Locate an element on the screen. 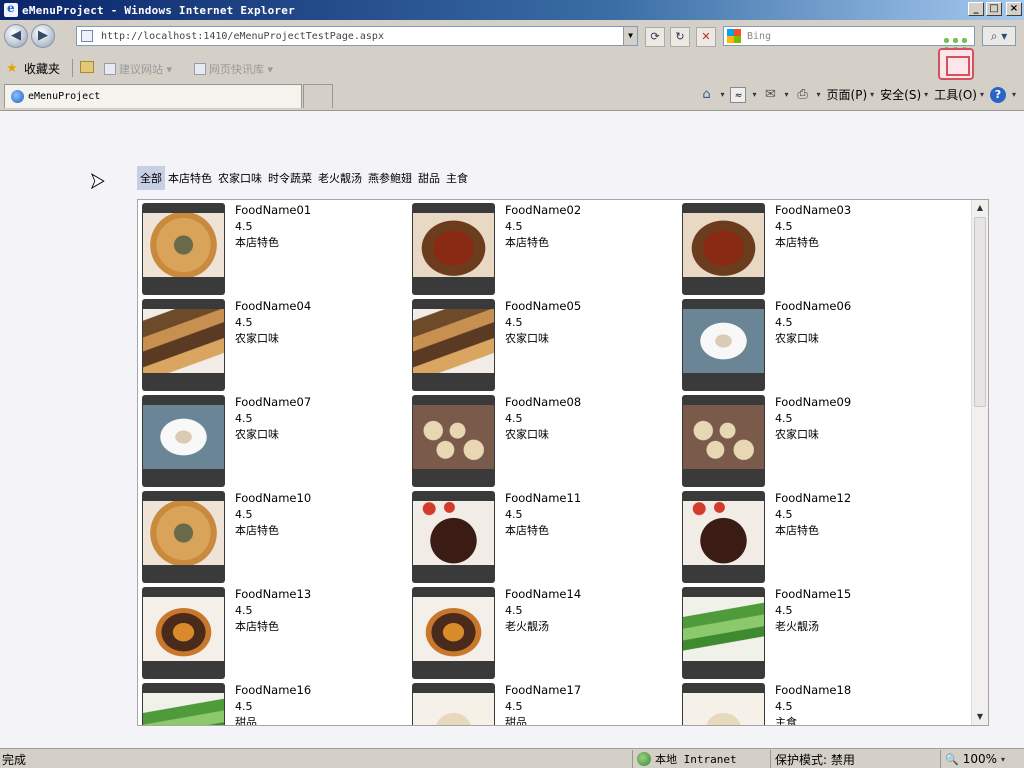 The image size is (1024, 768). food-item: FoodName05 4.5 农家口味 is located at coordinates (545, 346).